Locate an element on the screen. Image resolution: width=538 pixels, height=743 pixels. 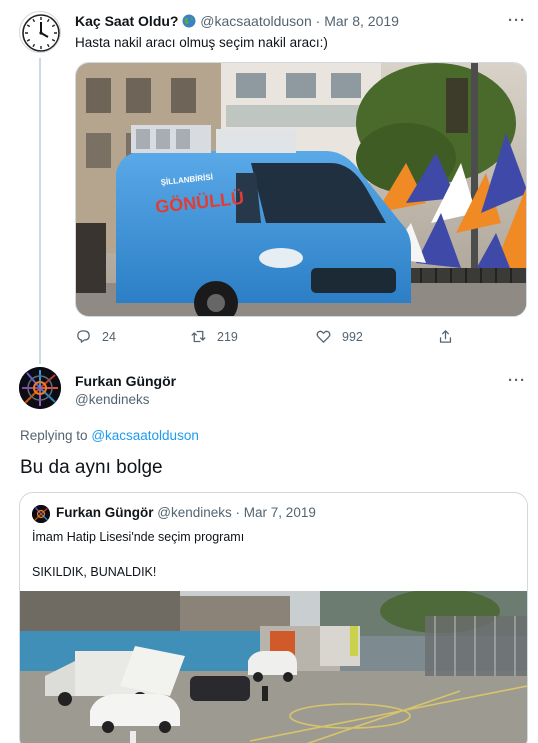
clock-avatar is located at coordinates (40, 32).